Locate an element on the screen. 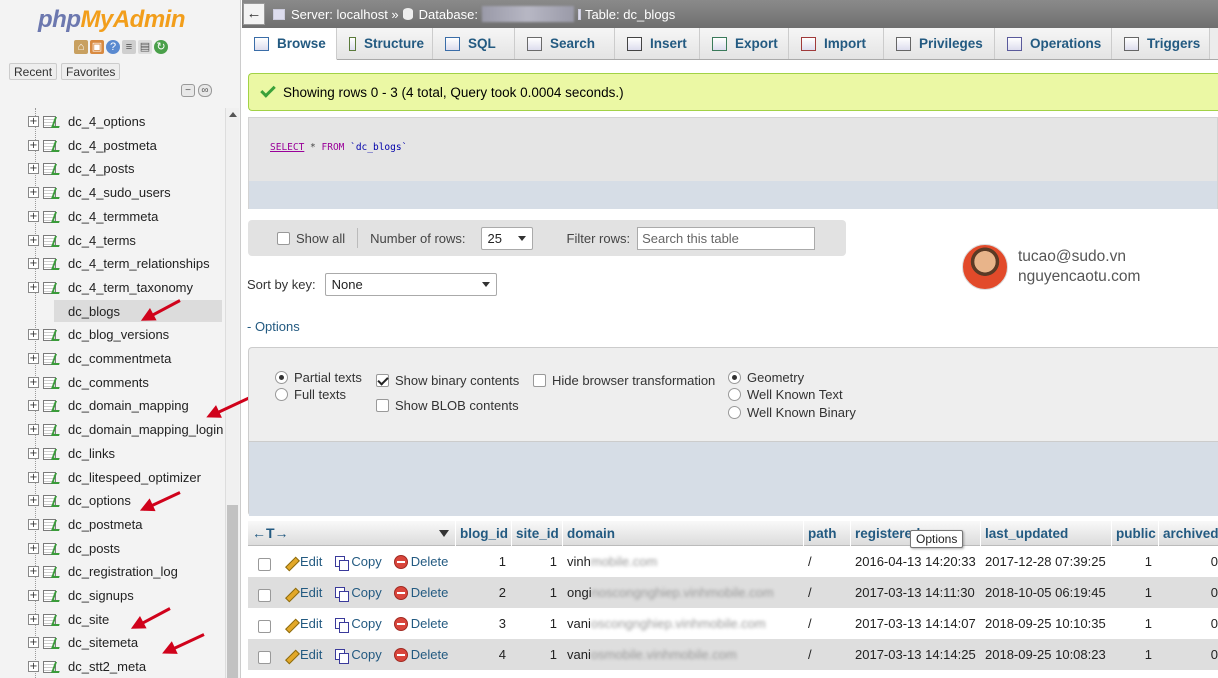 This screenshot has width=1218, height=678. scroll-up-arrow-icon is located at coordinates (233, 114).